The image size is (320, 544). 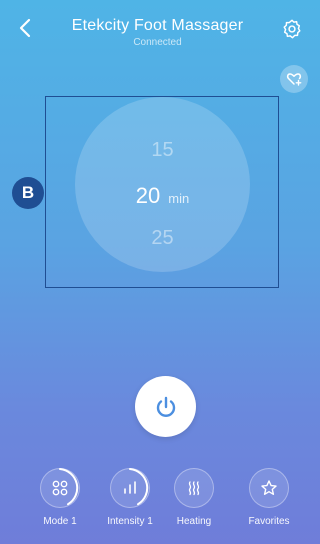 I want to click on heating-button, so click(x=194, y=488).